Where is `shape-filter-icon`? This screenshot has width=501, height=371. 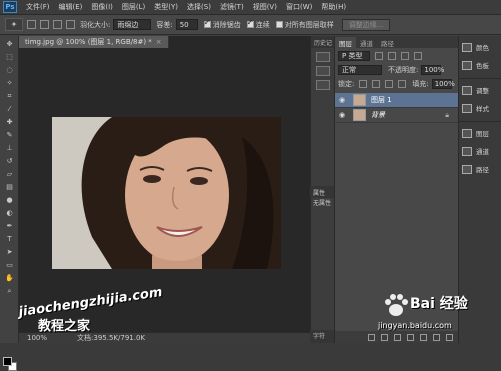
shape-filter-icon is located at coordinates (418, 56).